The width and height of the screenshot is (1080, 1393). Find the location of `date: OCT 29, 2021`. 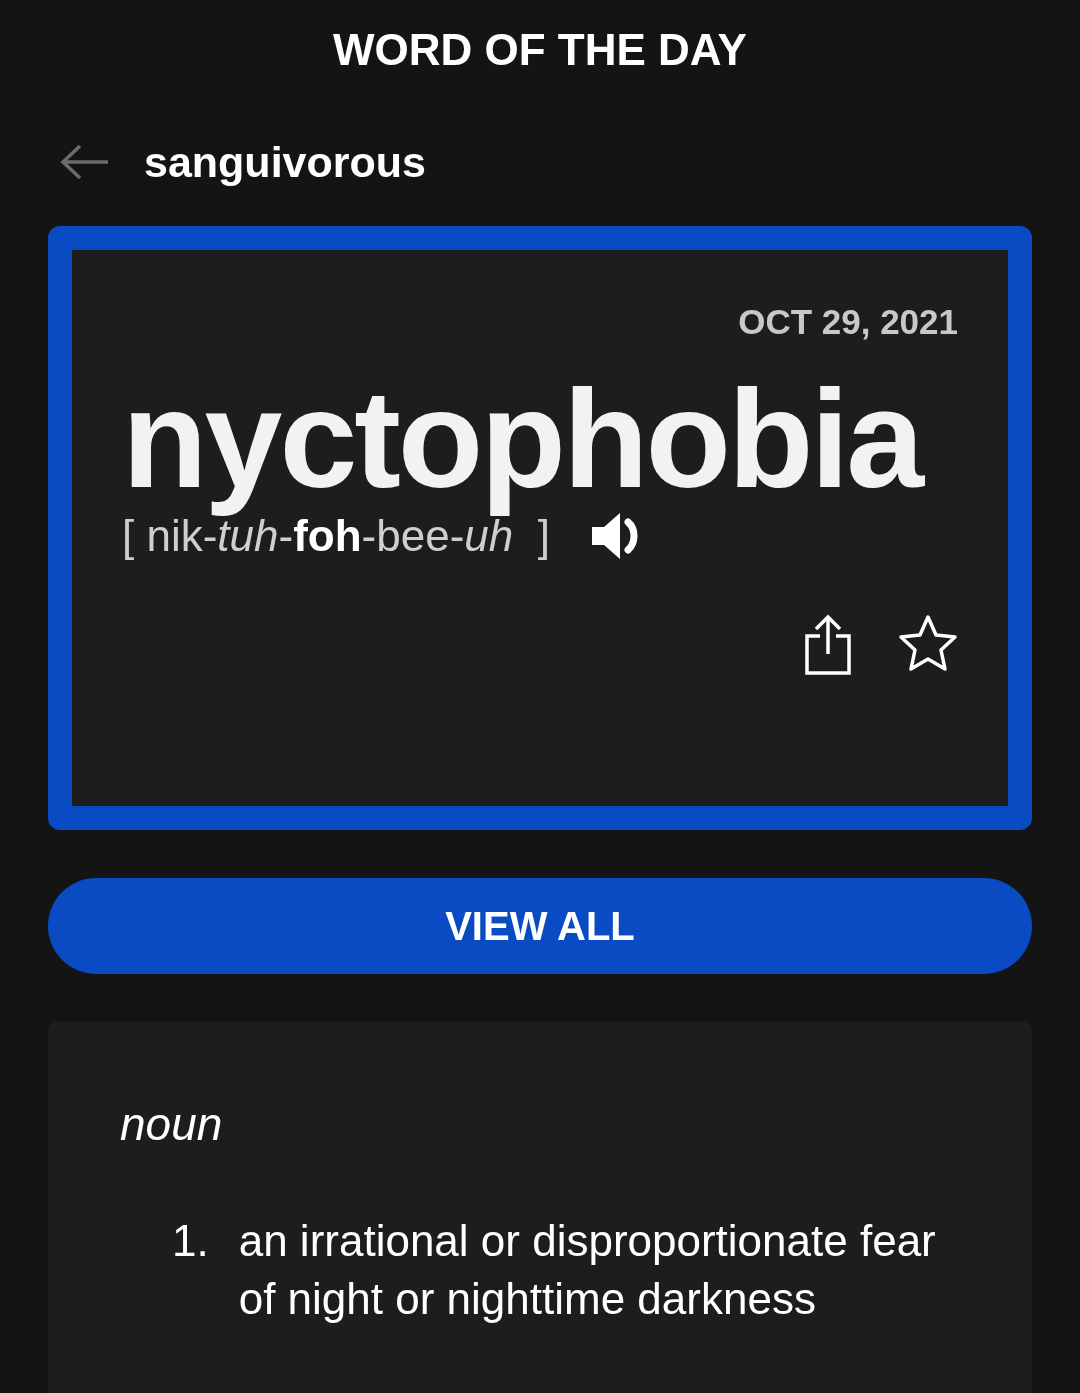

date: OCT 29, 2021 is located at coordinates (848, 322).